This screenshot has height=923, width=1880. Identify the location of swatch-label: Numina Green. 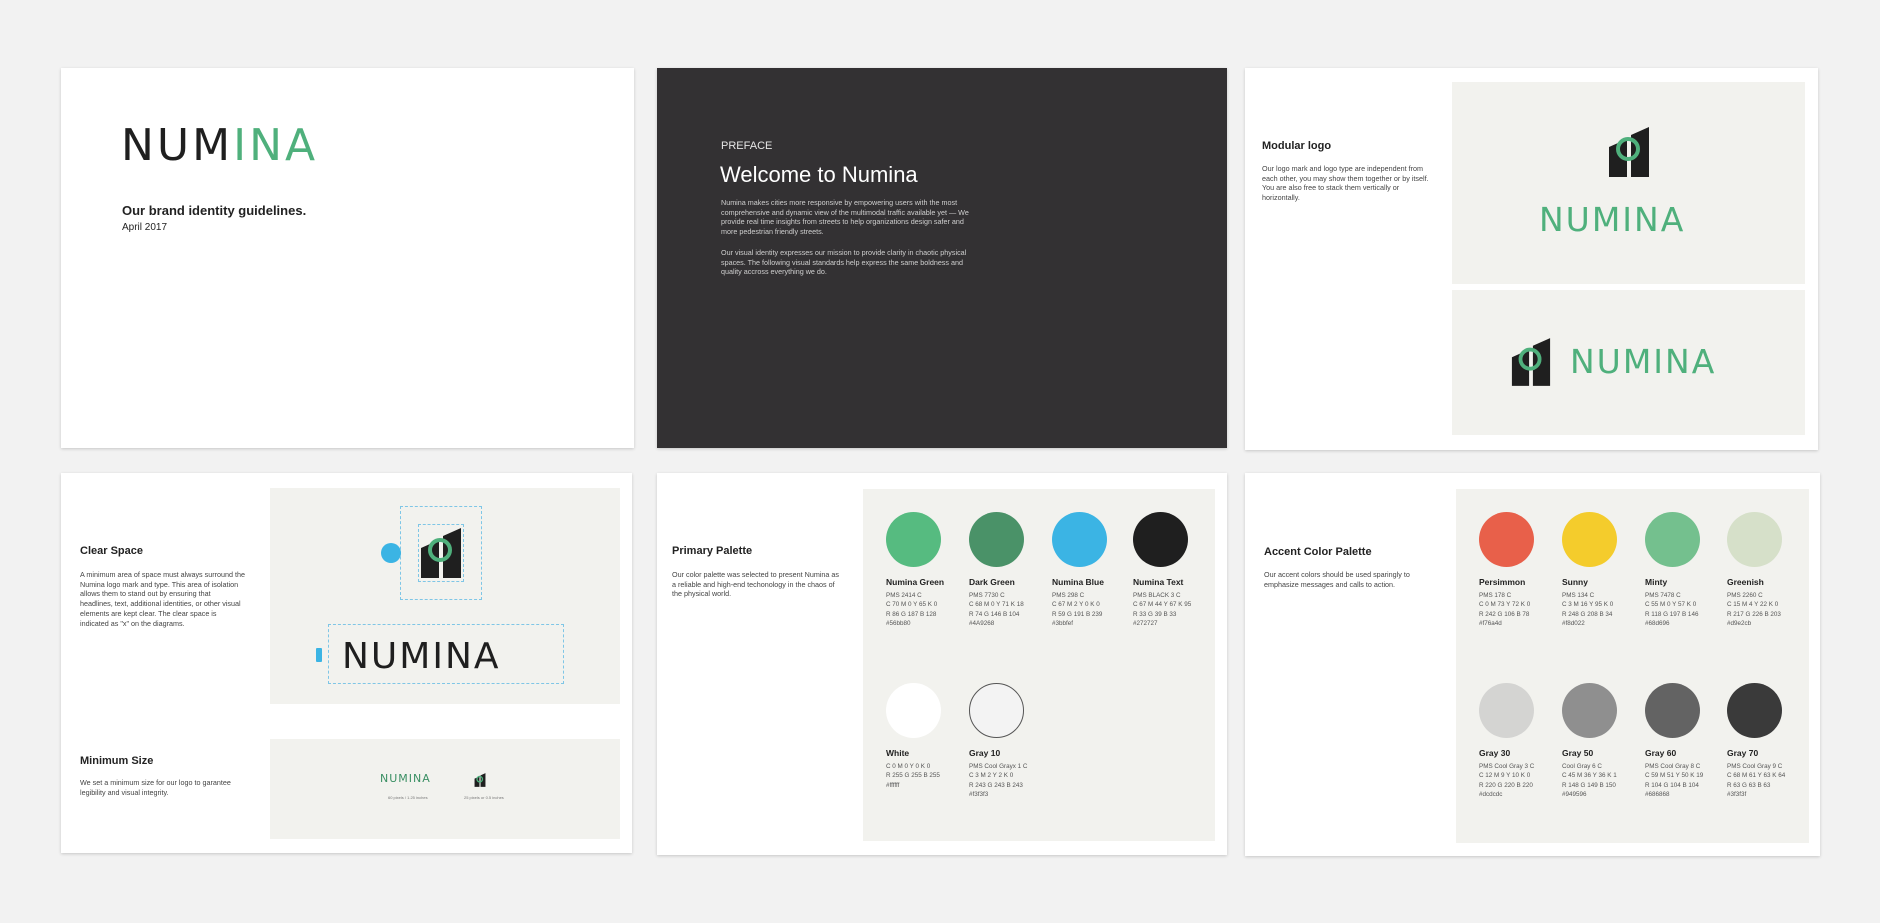
(915, 582).